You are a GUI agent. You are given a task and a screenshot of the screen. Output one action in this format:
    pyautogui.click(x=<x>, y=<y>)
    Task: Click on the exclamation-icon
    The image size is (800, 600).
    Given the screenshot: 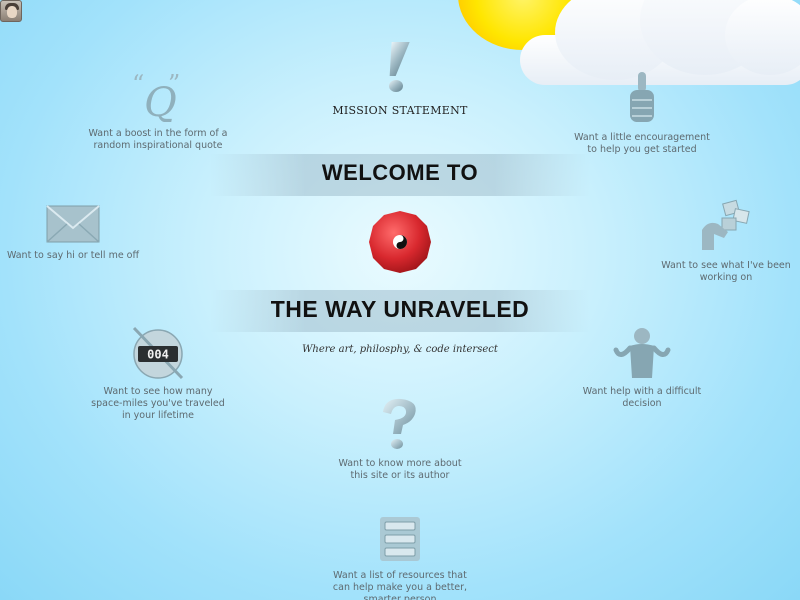 What is the action you would take?
    pyautogui.click(x=399, y=67)
    